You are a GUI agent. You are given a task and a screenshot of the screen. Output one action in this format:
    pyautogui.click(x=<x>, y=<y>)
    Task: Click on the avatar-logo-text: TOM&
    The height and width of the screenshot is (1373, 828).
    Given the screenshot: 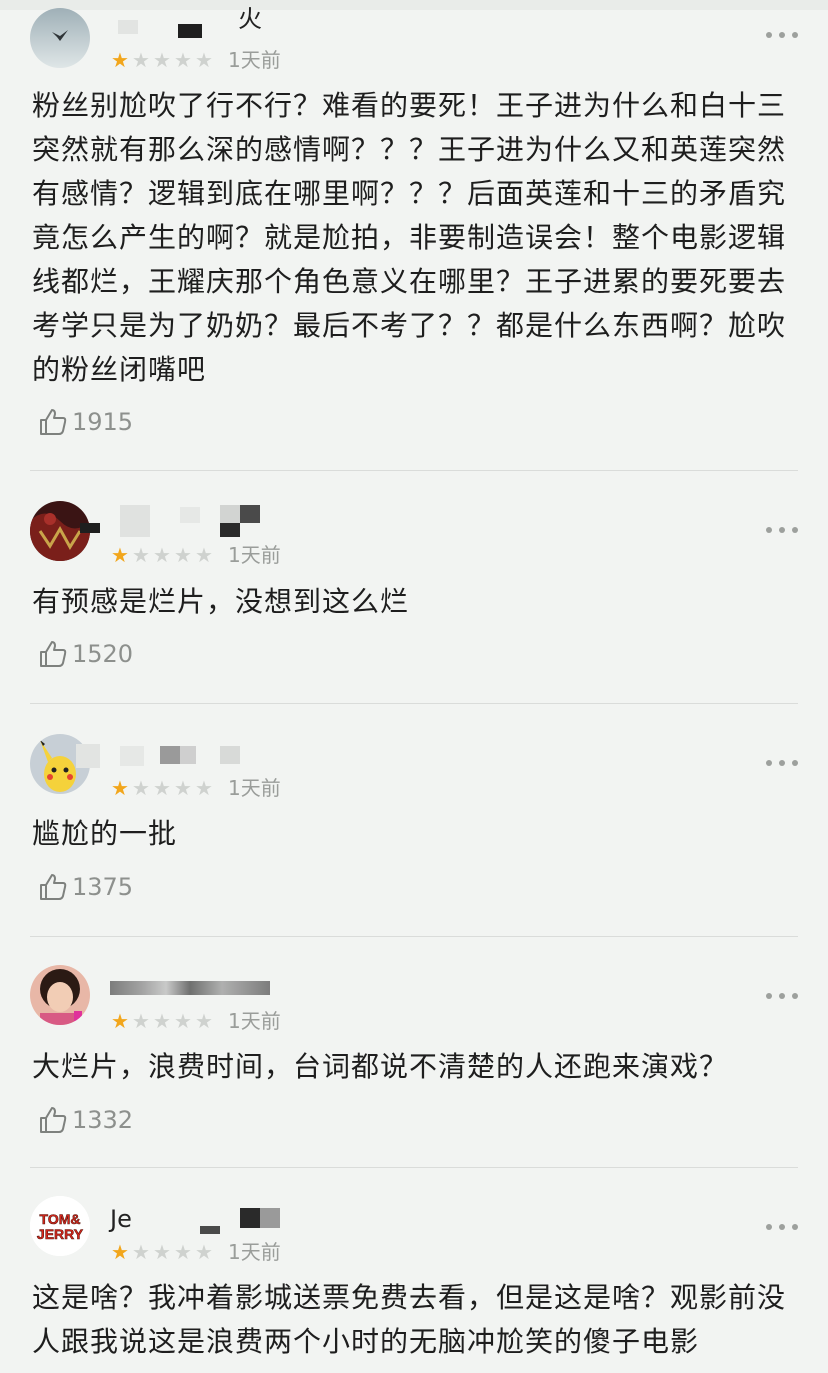 What is the action you would take?
    pyautogui.click(x=60, y=1219)
    